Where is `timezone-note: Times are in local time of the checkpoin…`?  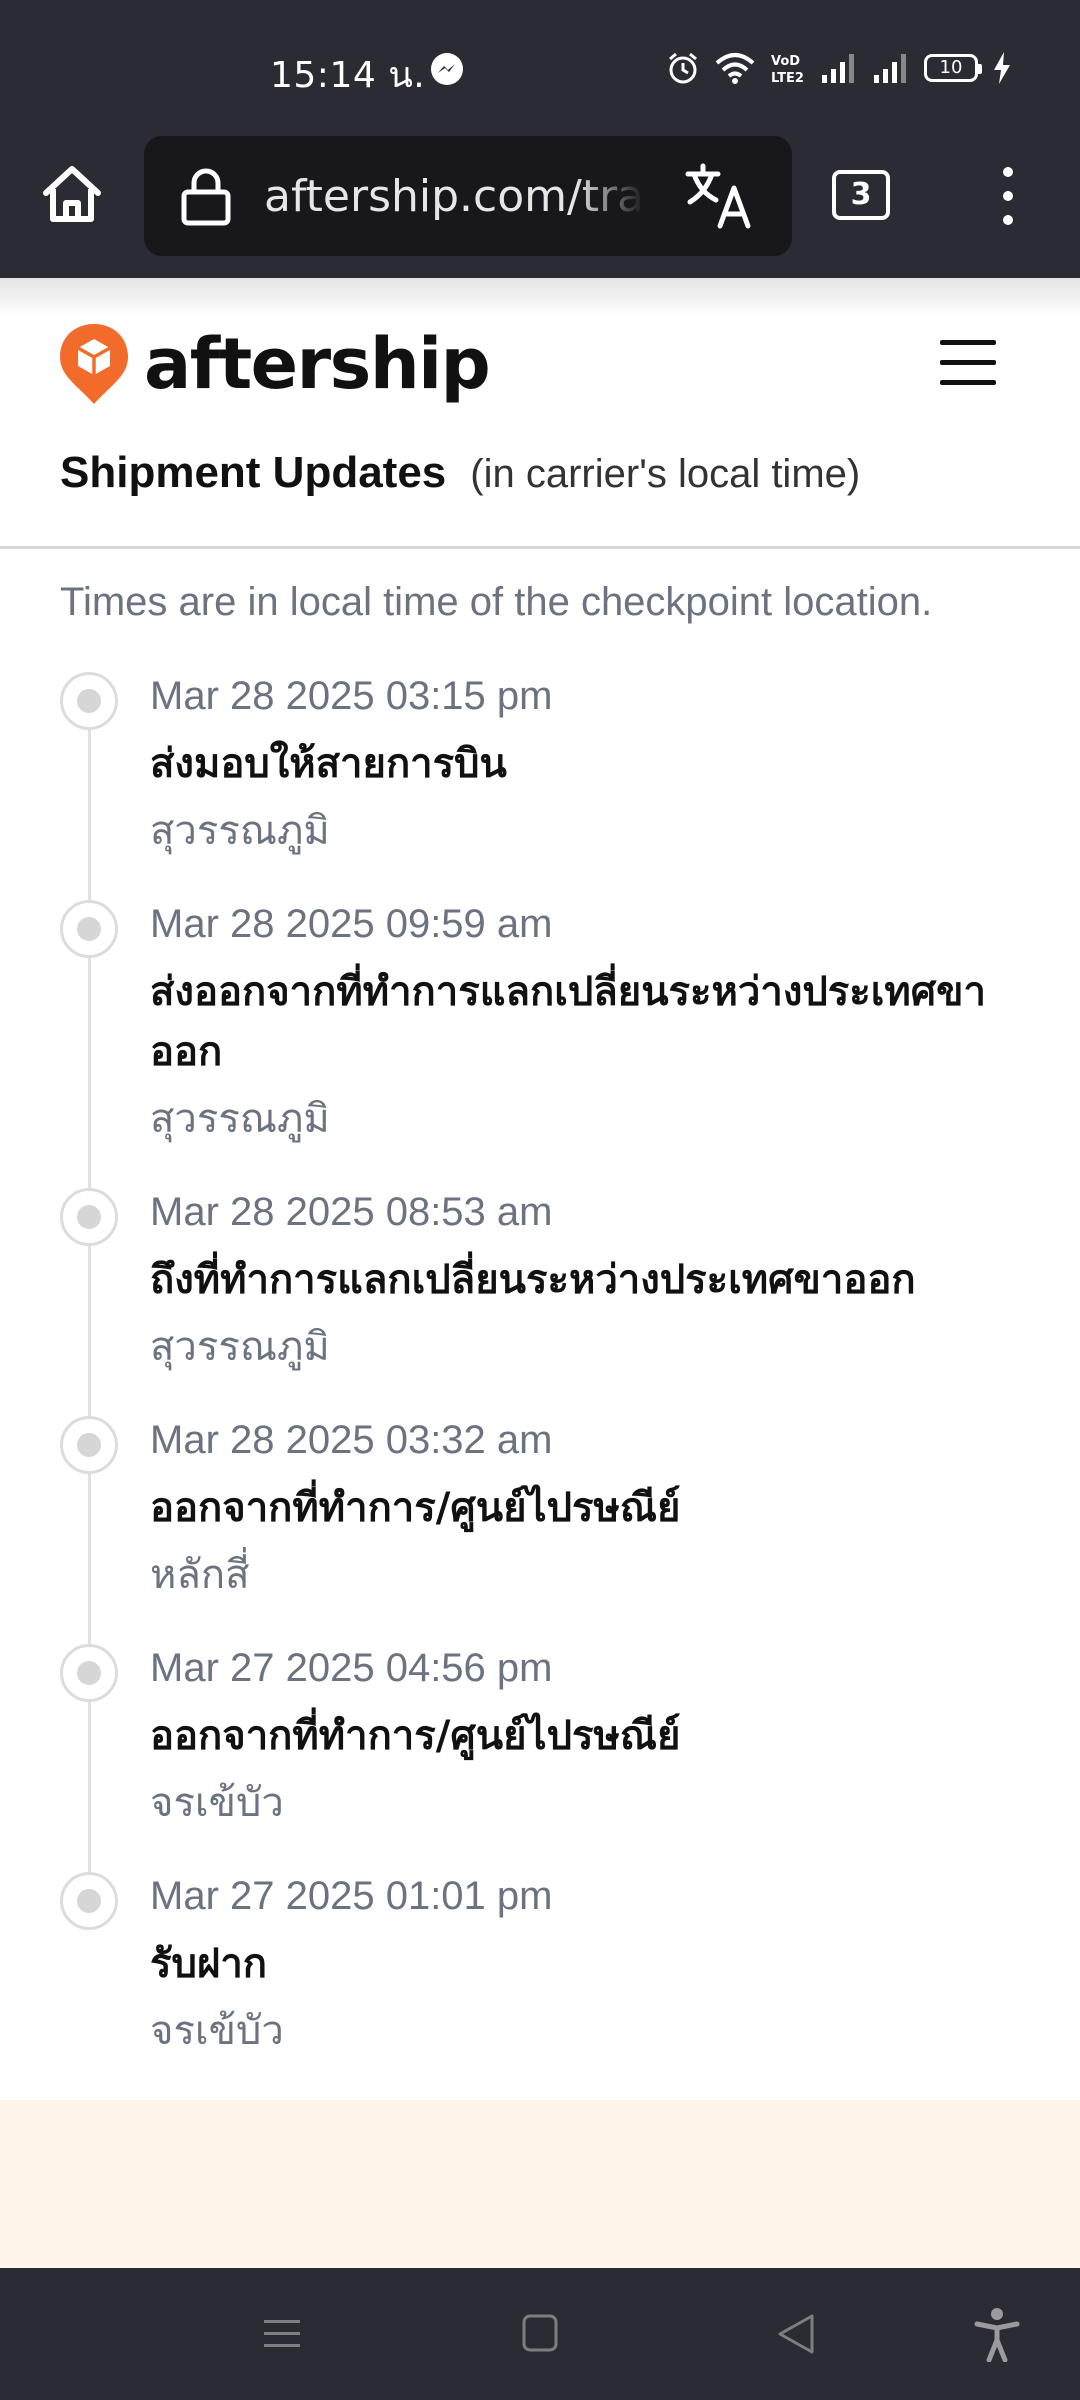
timezone-note: Times are in local time of the checkpoin… is located at coordinates (496, 602).